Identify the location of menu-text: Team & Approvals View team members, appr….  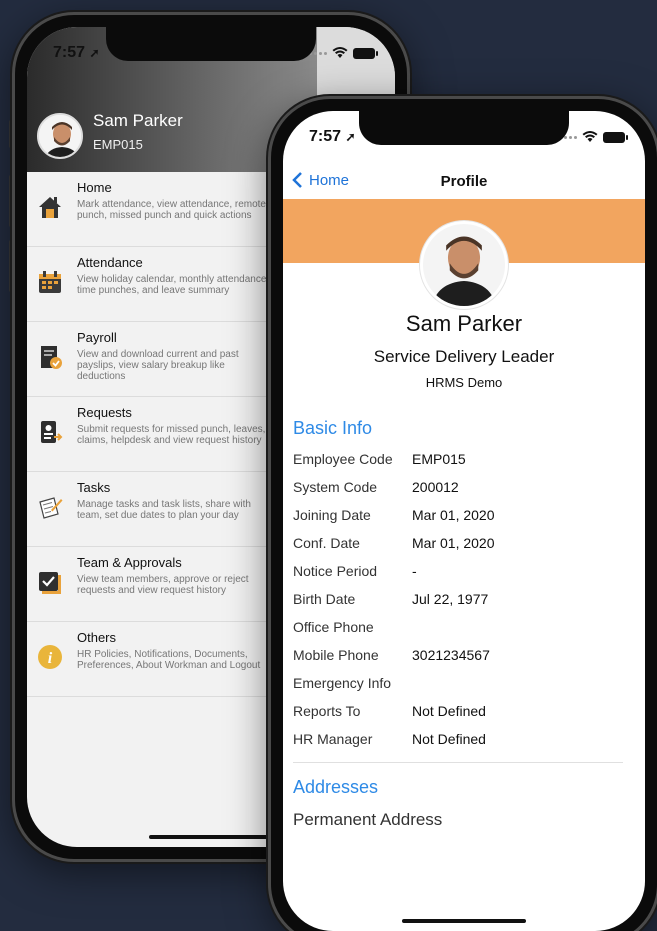
(174, 584).